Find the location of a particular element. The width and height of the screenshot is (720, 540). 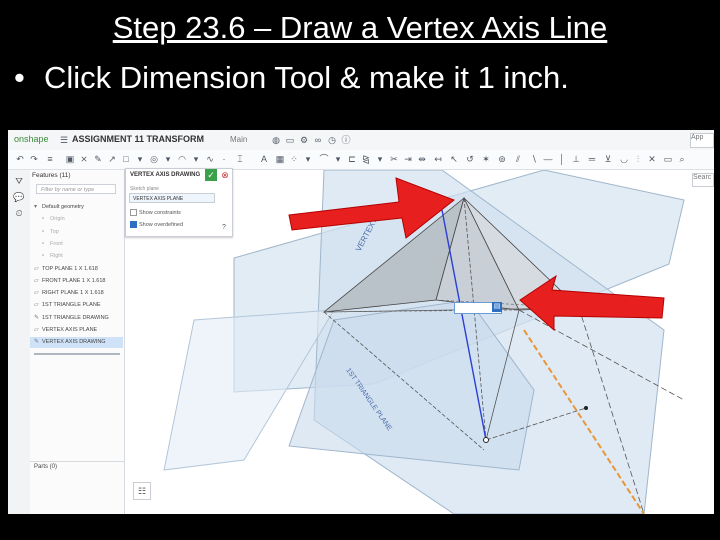

feature-item: ▱ FRONT PLANE 1 X 1.618 is located at coordinates (79, 281).